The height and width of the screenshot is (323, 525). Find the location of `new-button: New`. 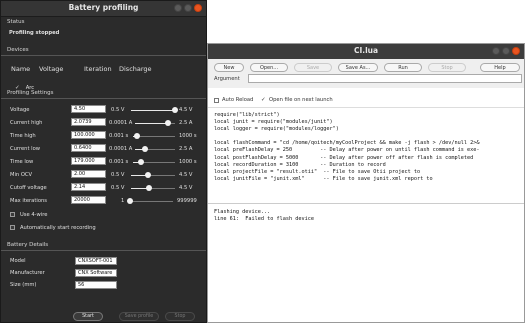

new-button: New is located at coordinates (229, 67).